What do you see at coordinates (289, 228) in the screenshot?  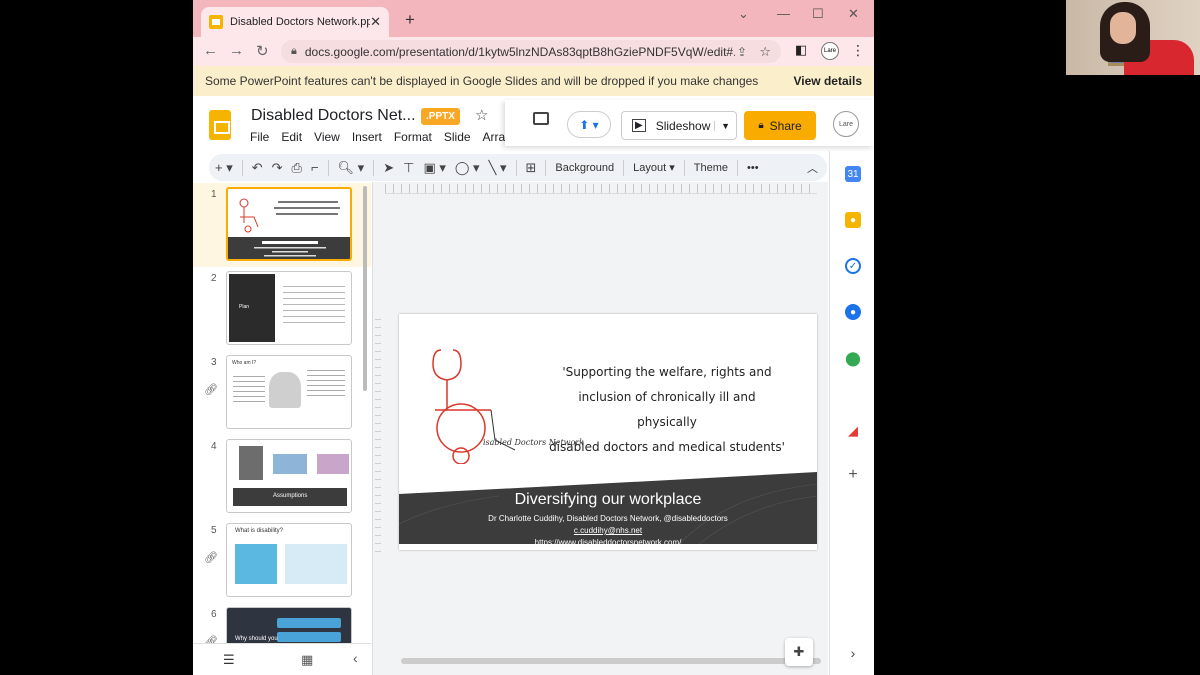 I see `thumbnail-1-graphic` at bounding box center [289, 228].